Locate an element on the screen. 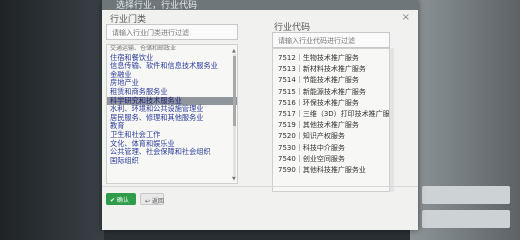  code-item: 7512｜生物技术推广服务 is located at coordinates (331, 58).